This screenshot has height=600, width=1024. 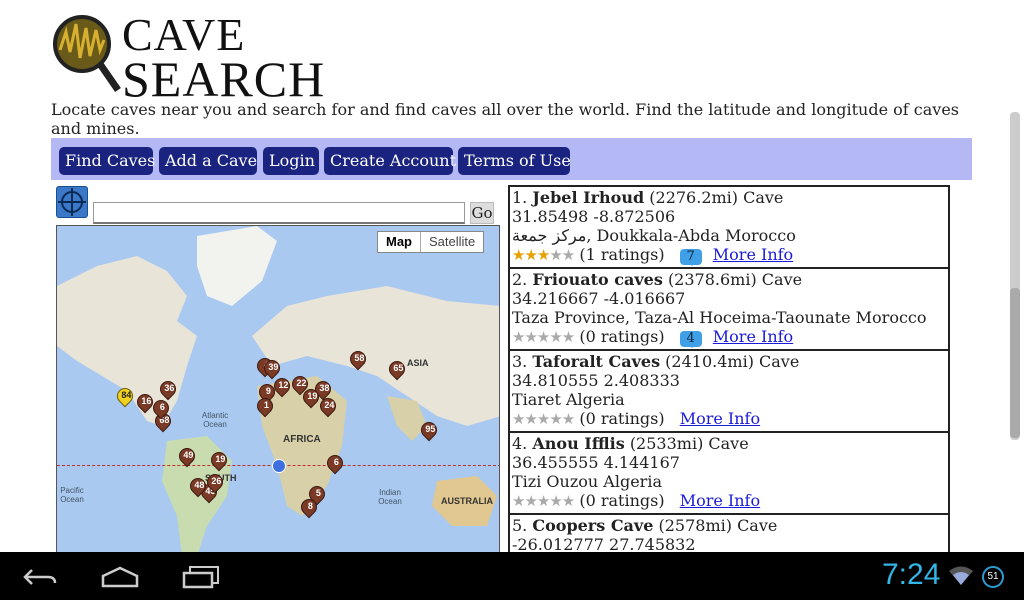 I want to click on current-location-dot, so click(x=279, y=466).